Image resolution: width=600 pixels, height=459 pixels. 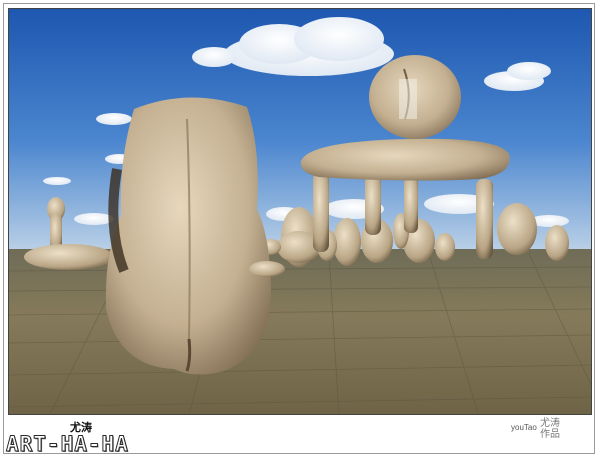 What do you see at coordinates (67, 444) in the screenshot?
I see `brand-logo-text: ART-HA-HA` at bounding box center [67, 444].